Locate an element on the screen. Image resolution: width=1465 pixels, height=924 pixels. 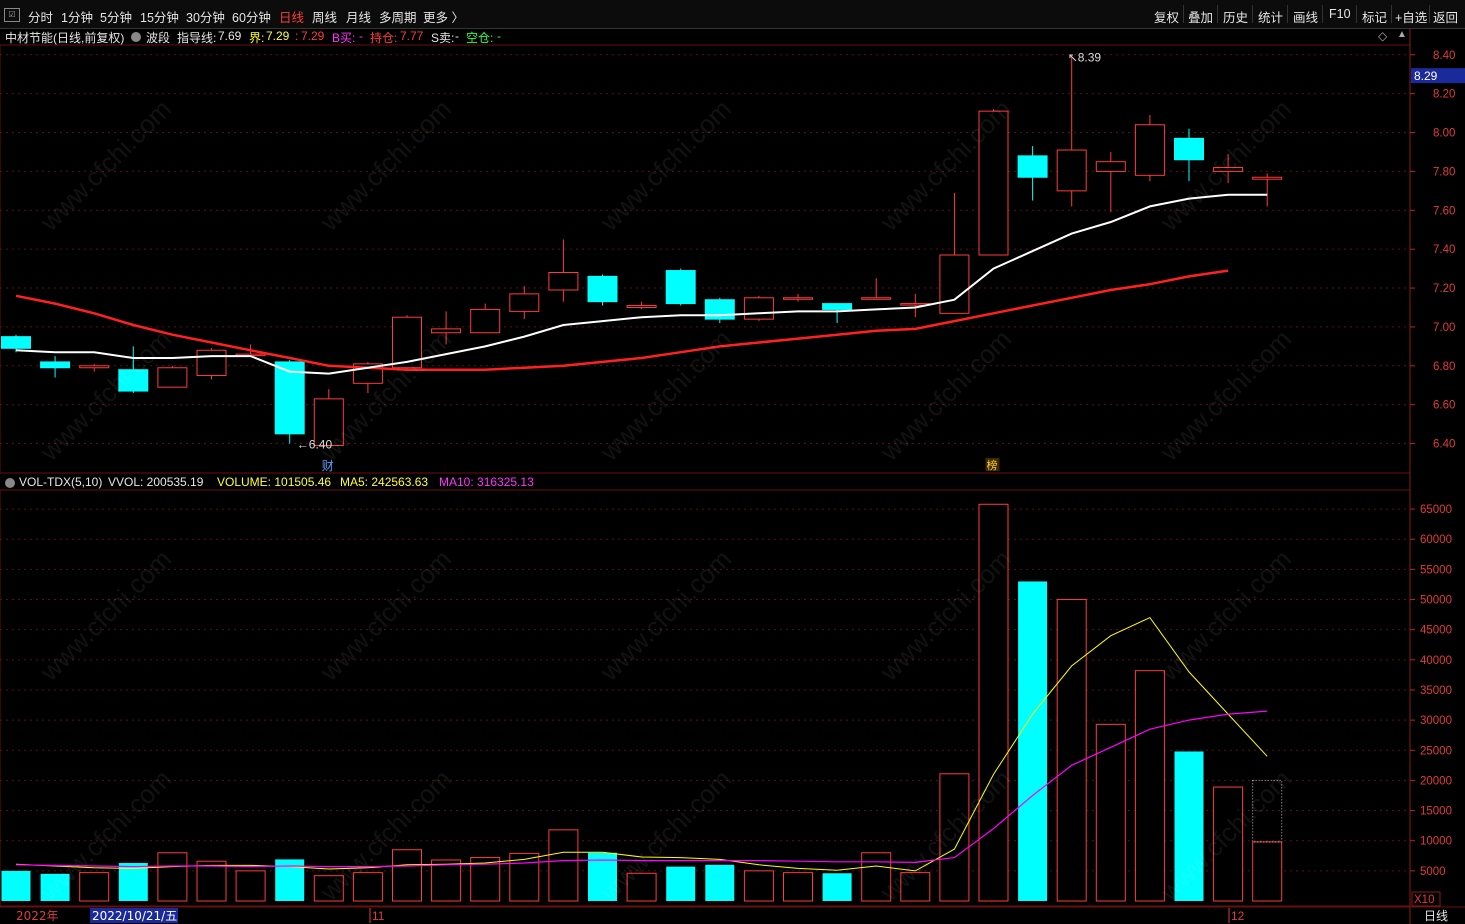
volume-axis-label: 50000 is located at coordinates (1436, 601).